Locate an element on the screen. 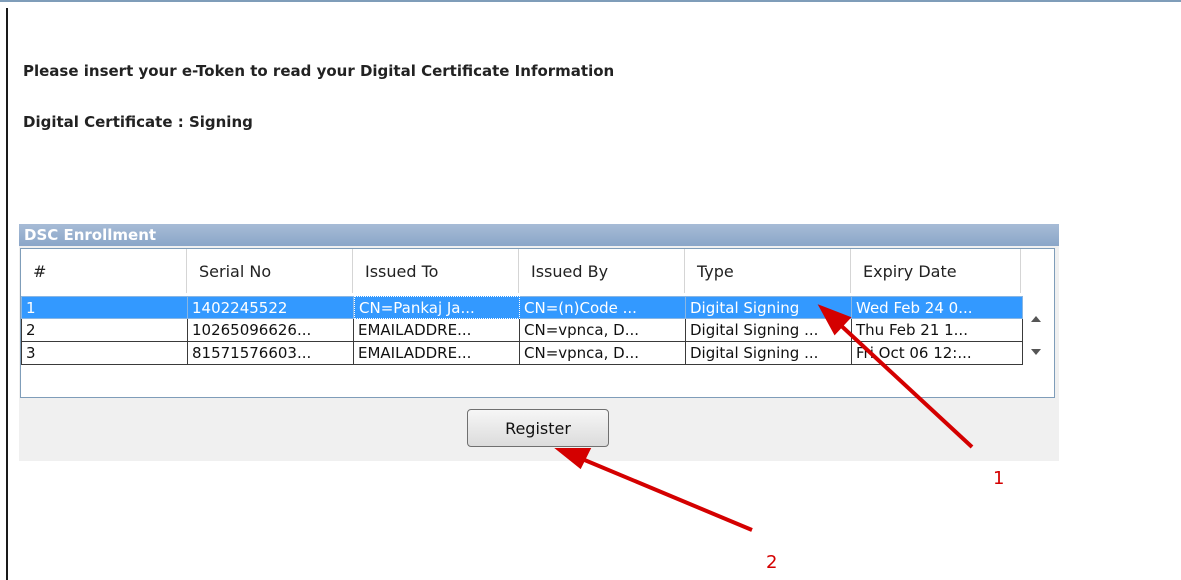 The image size is (1181, 580). arrow-1-line is located at coordinates (903, 383).